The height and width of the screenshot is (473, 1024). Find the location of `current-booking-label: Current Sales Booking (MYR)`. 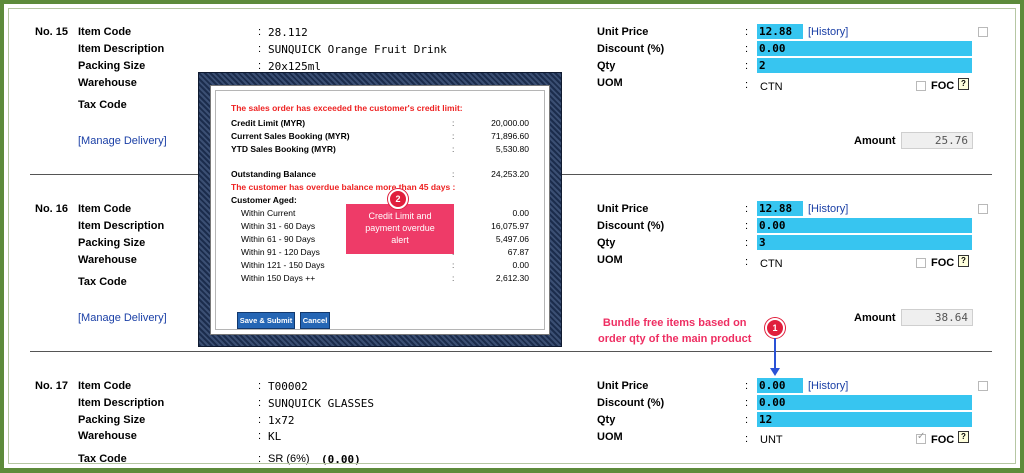

current-booking-label: Current Sales Booking (MYR) is located at coordinates (290, 136).